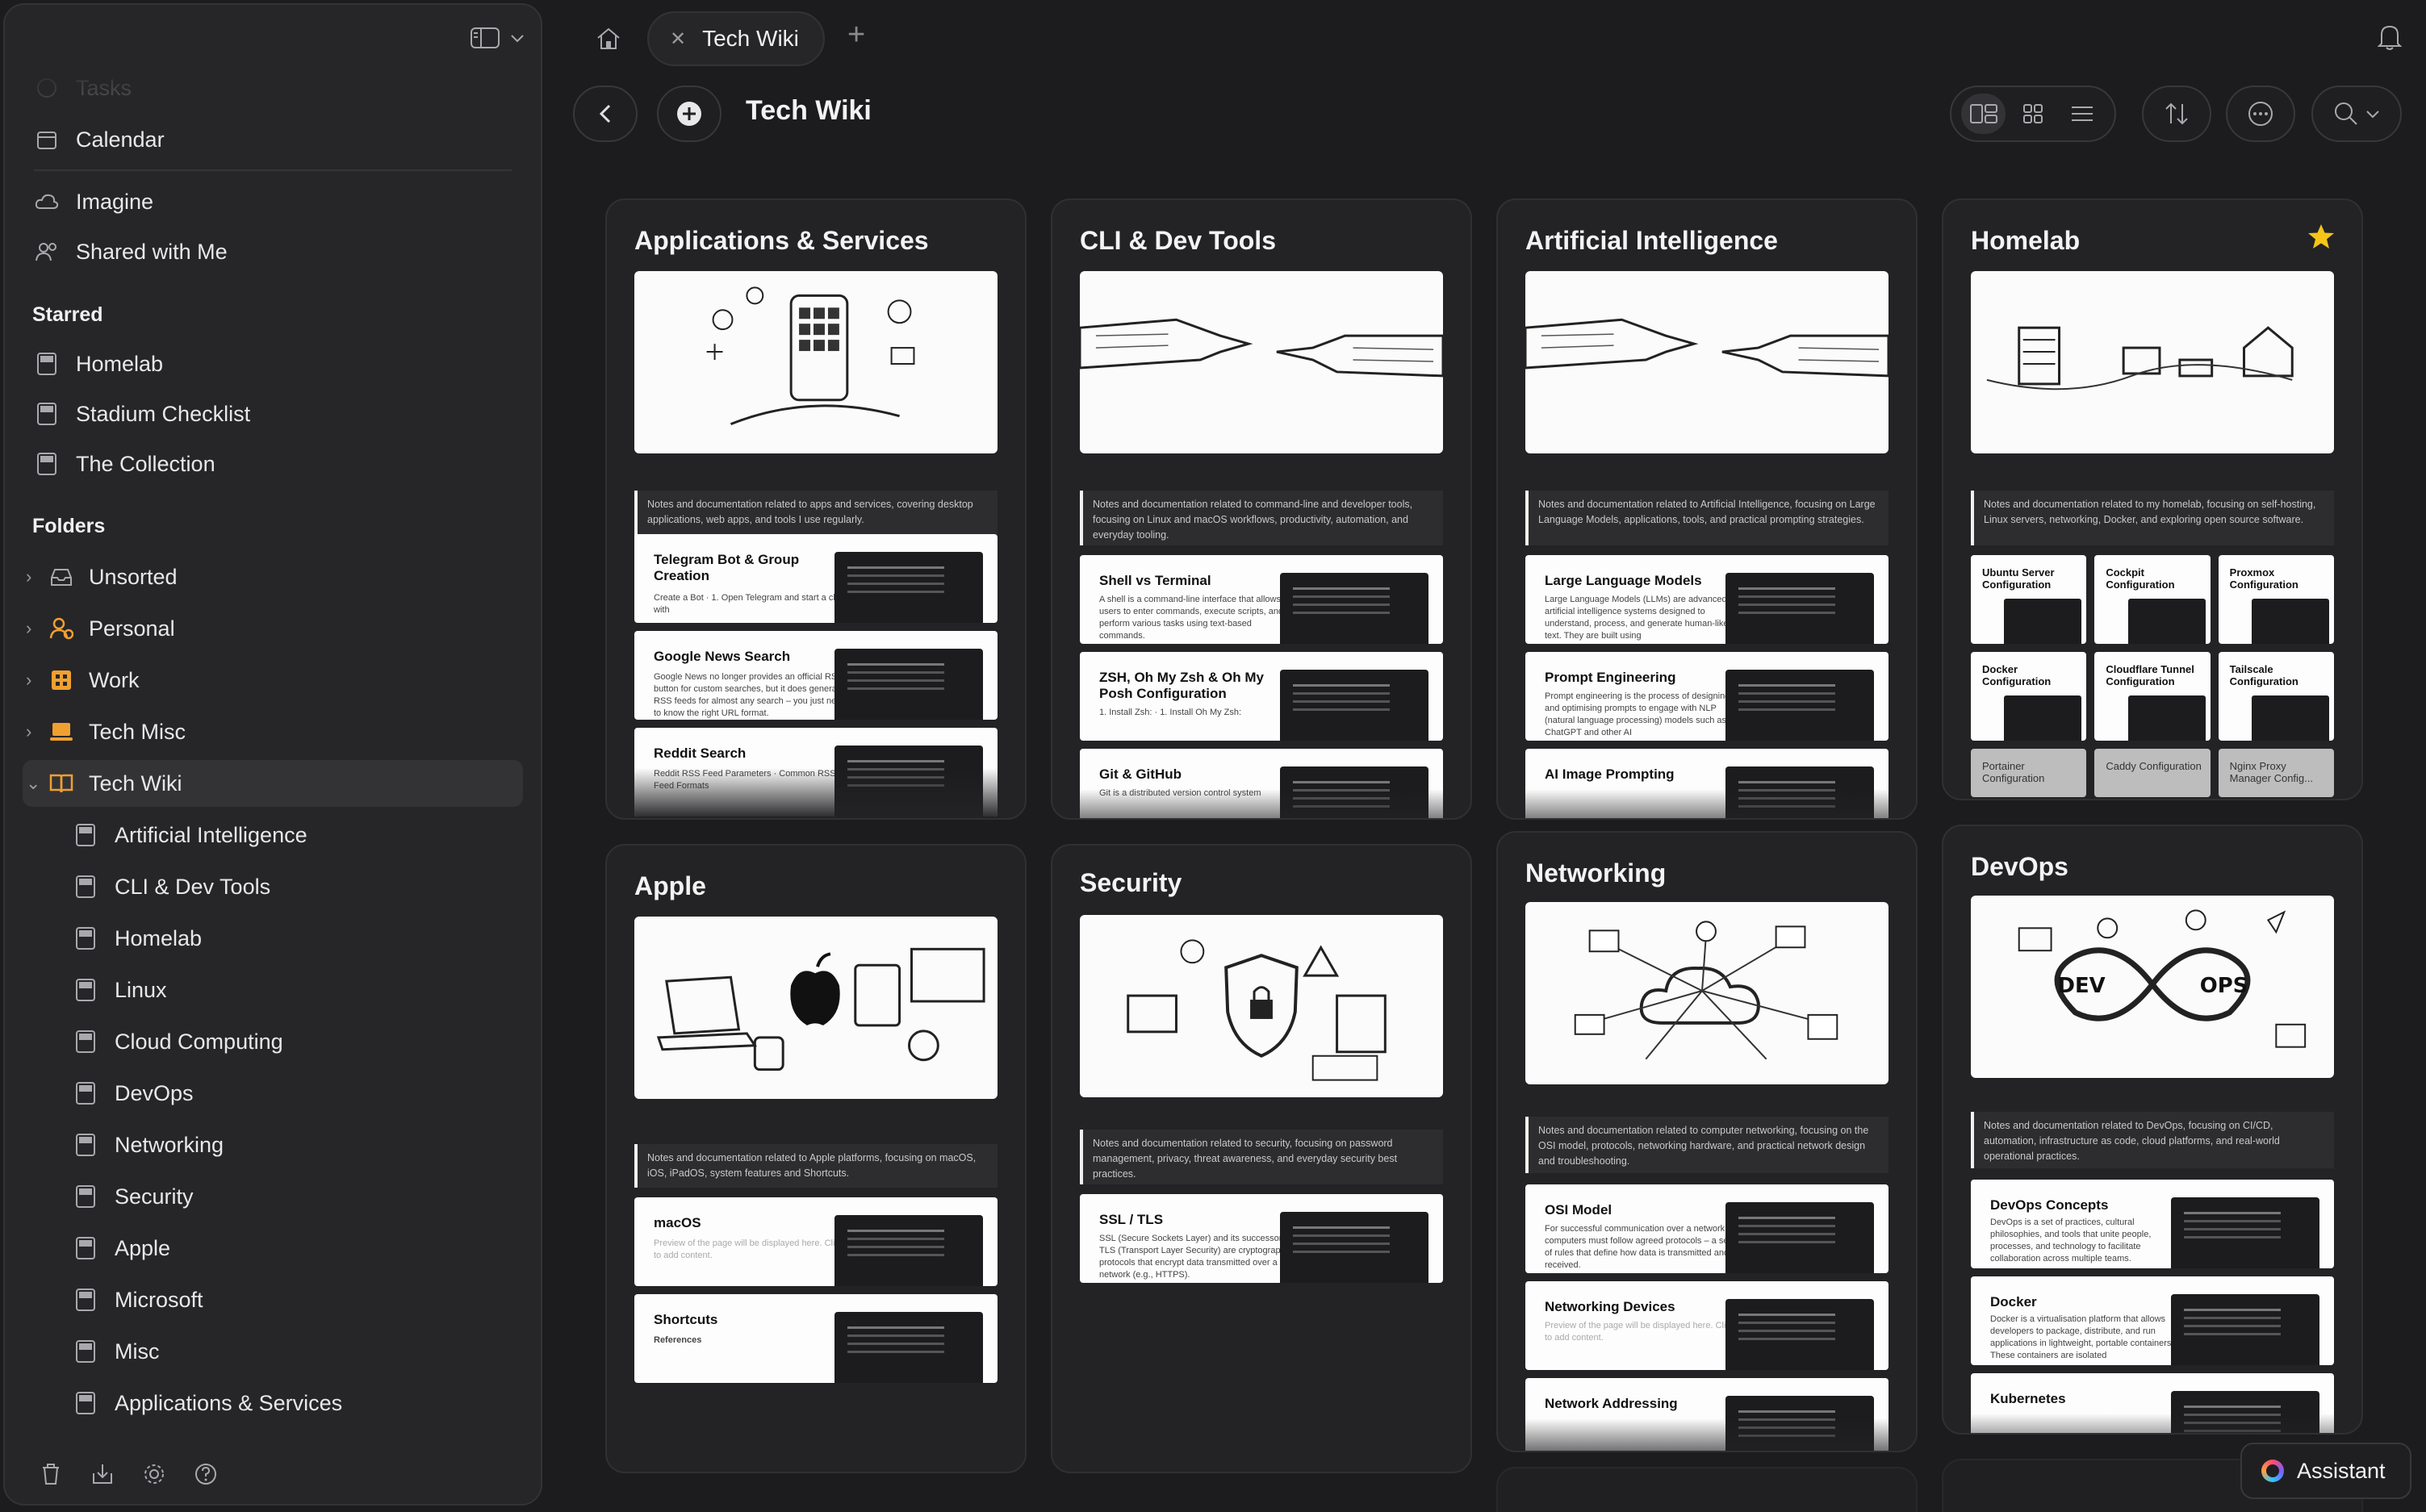 The image size is (2426, 1512). Describe the element at coordinates (2325, 1471) in the screenshot. I see `assistant-button: Assistant` at that location.